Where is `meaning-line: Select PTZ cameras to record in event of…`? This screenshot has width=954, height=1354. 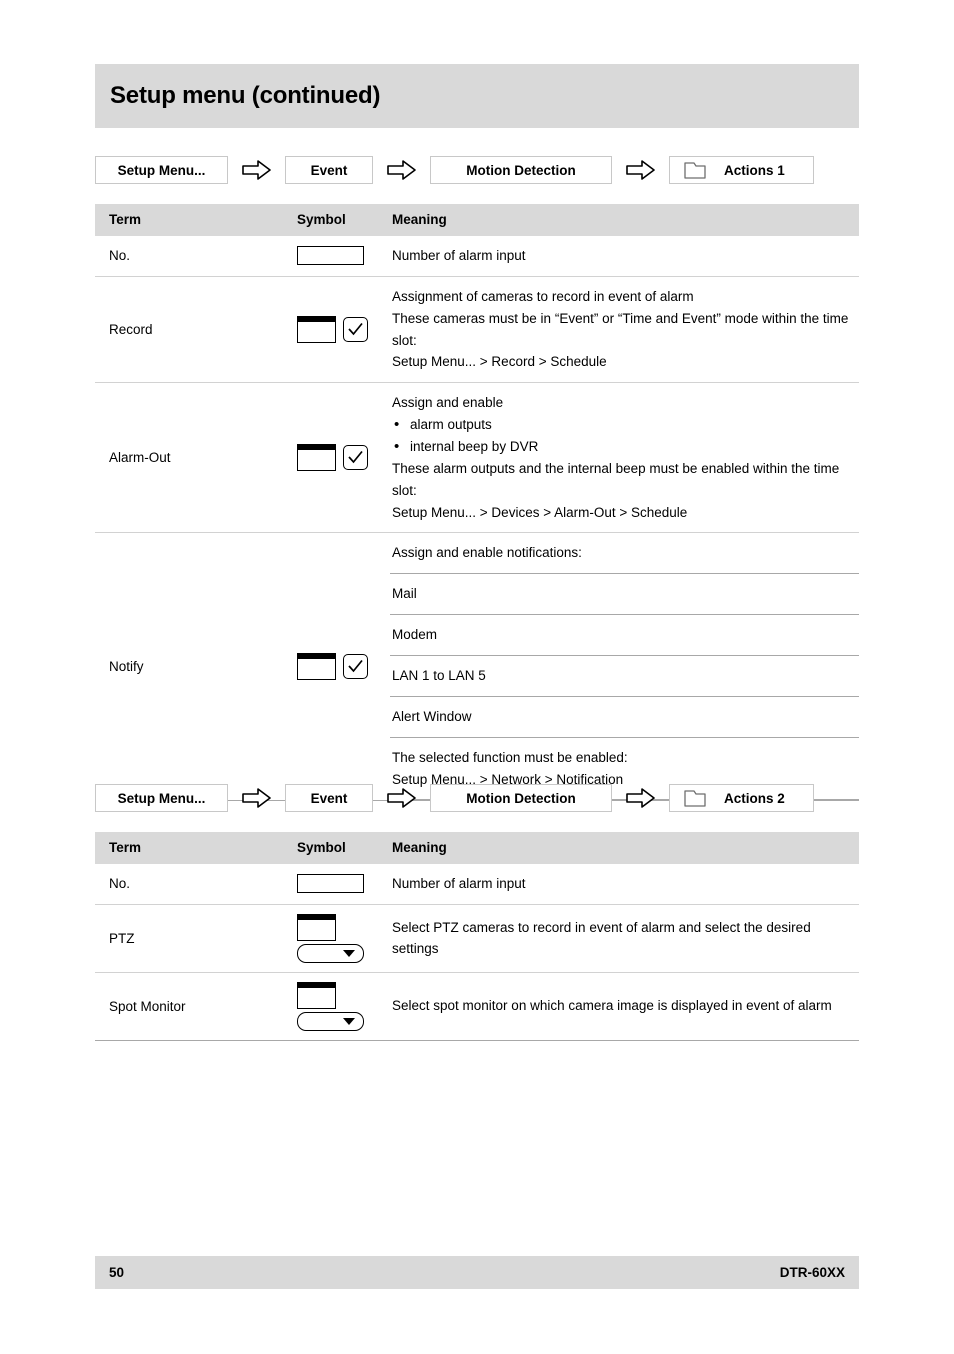 meaning-line: Select PTZ cameras to record in event of… is located at coordinates (601, 938).